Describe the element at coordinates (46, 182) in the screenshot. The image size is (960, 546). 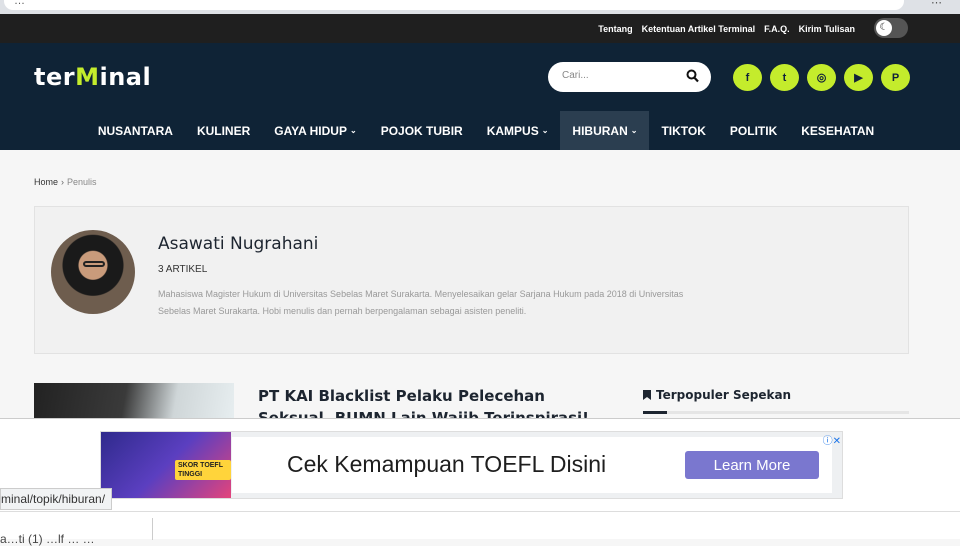
I see `breadcrumb-home: Home` at that location.